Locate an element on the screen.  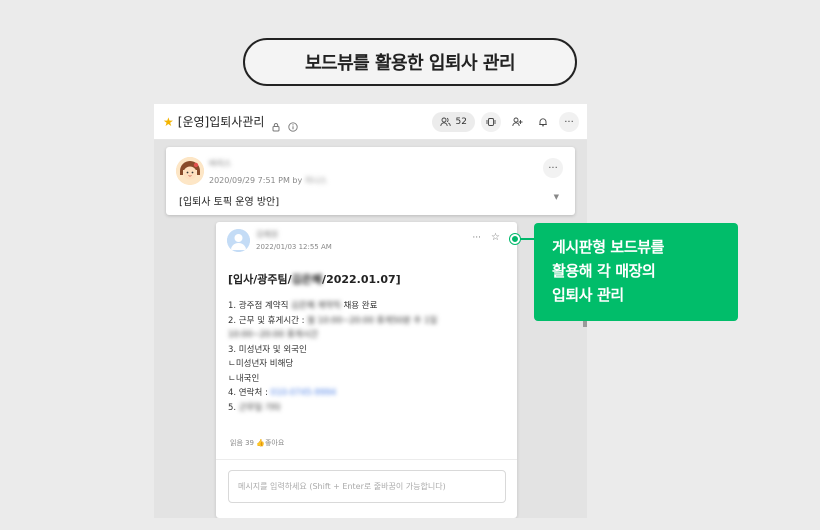
bell-icon is located at coordinates (543, 122).